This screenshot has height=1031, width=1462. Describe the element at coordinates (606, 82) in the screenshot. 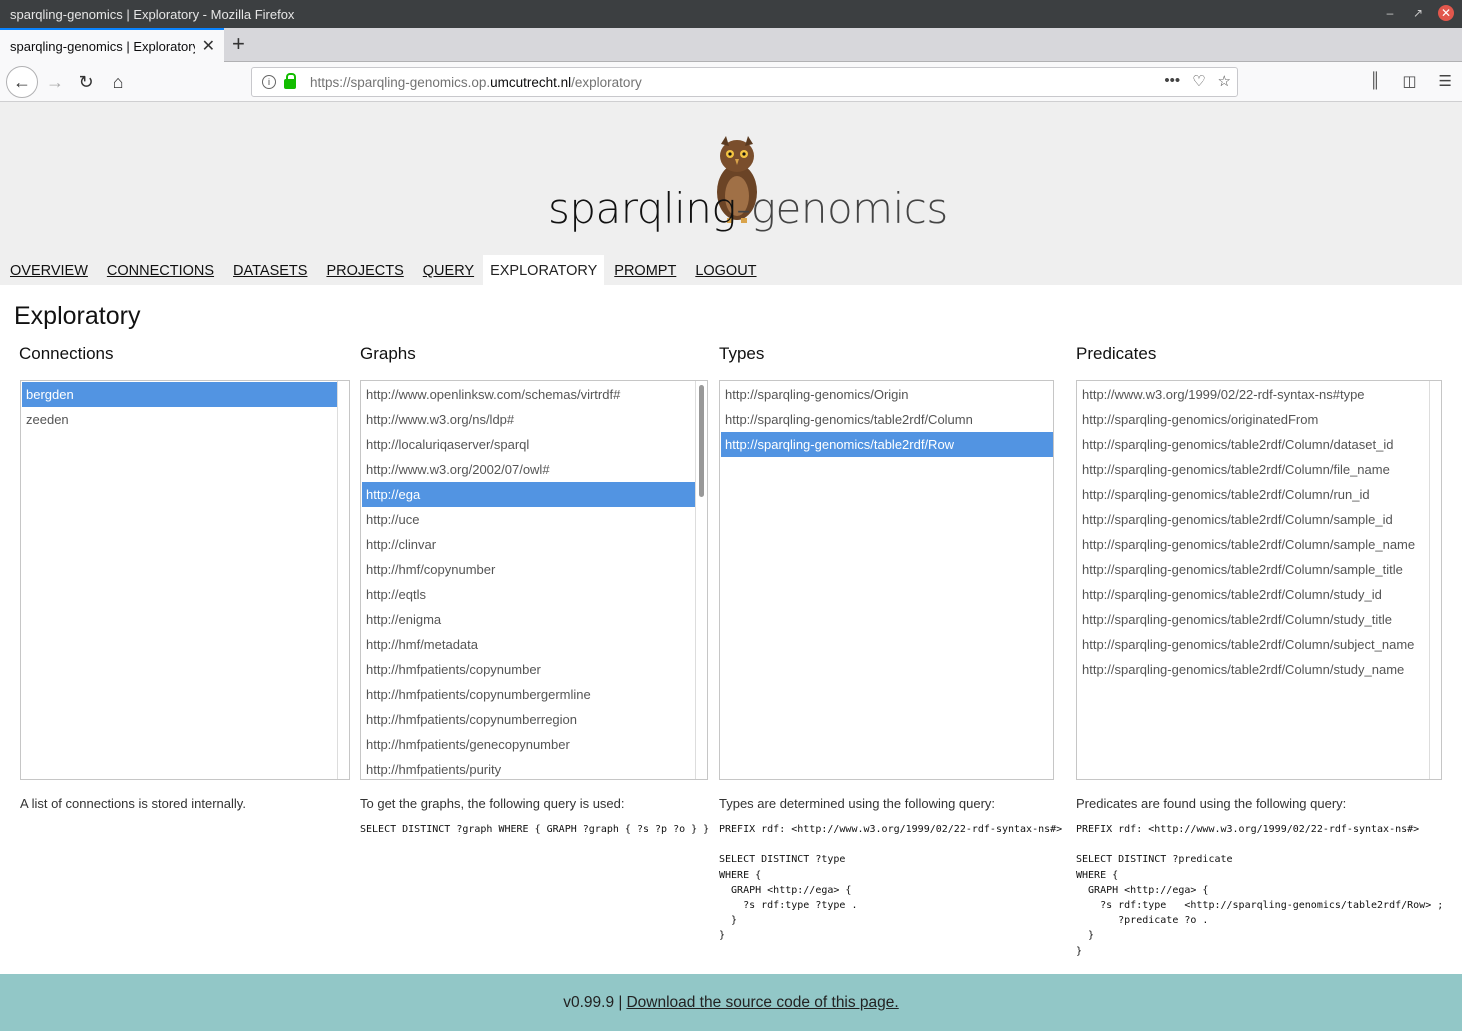

I see `url-path: /exploratory` at that location.